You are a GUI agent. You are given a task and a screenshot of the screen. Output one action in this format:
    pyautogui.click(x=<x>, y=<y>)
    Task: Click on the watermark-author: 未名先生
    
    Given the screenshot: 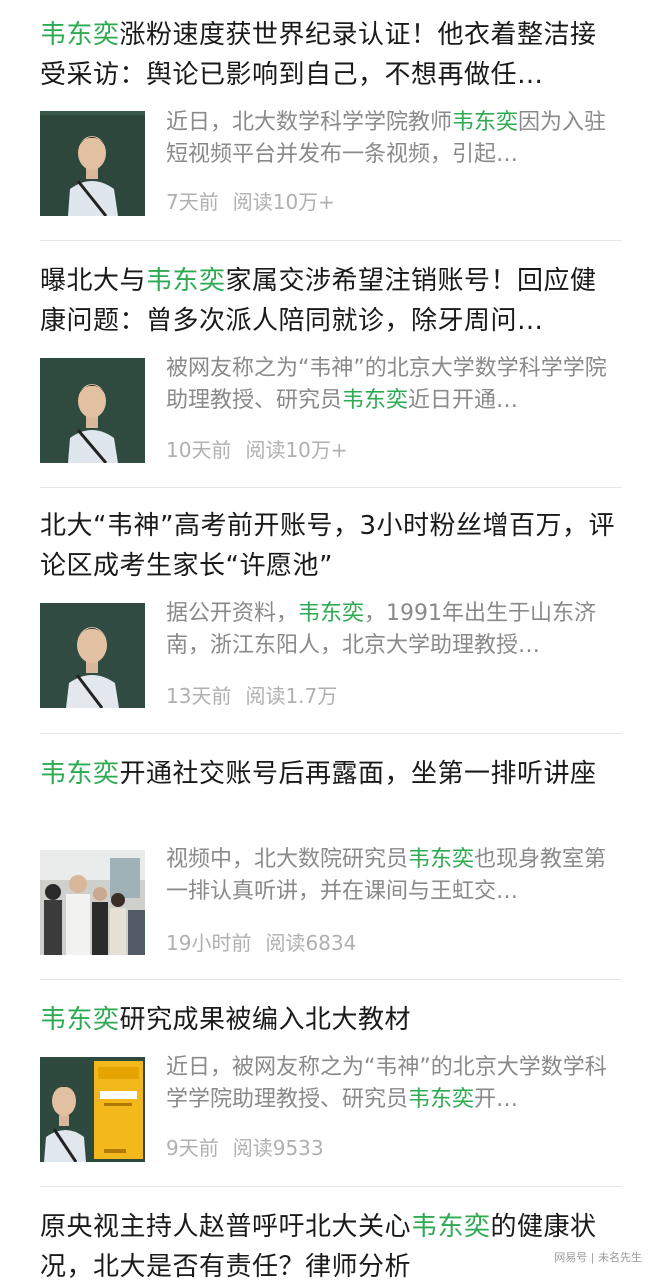 What is the action you would take?
    pyautogui.click(x=620, y=1257)
    